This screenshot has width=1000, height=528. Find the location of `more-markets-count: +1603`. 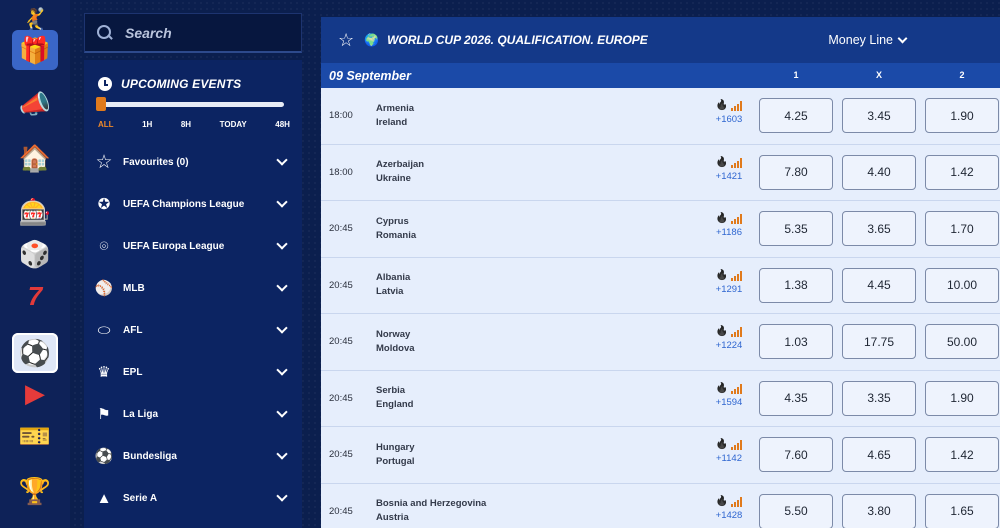

more-markets-count: +1603 is located at coordinates (729, 119).